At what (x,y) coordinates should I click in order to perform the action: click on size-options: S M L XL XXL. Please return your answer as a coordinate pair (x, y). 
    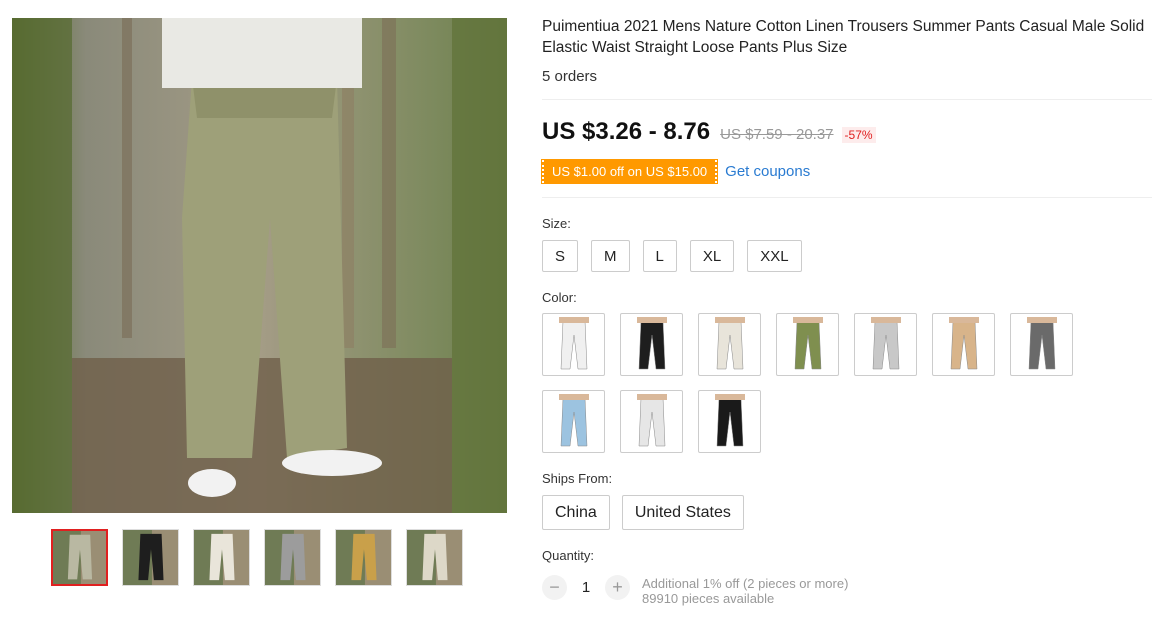
    Looking at the image, I should click on (847, 256).